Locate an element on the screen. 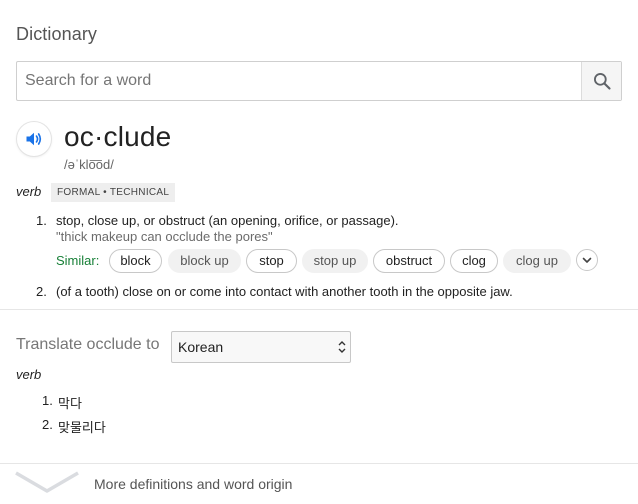 The image size is (638, 504). select-arrows-icon is located at coordinates (342, 347).